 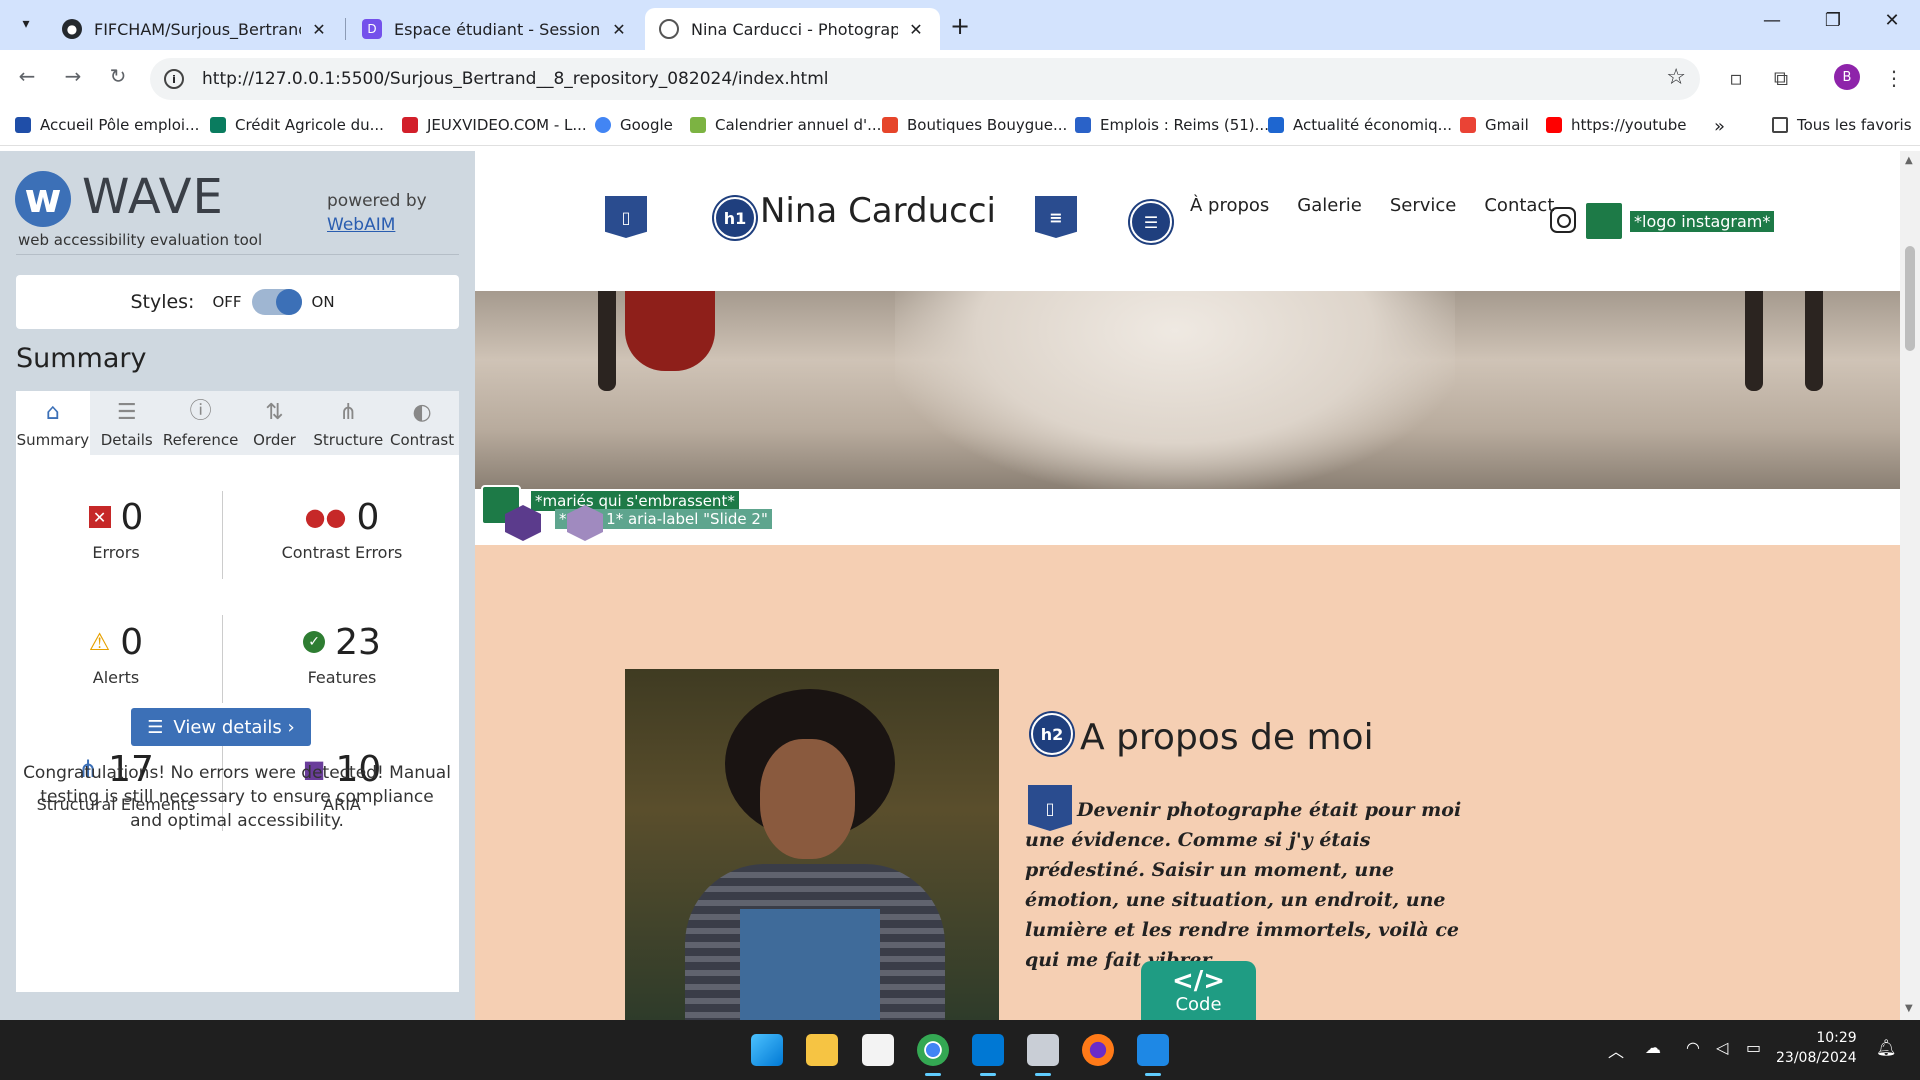 What do you see at coordinates (933, 1055) in the screenshot?
I see `chrome-icon` at bounding box center [933, 1055].